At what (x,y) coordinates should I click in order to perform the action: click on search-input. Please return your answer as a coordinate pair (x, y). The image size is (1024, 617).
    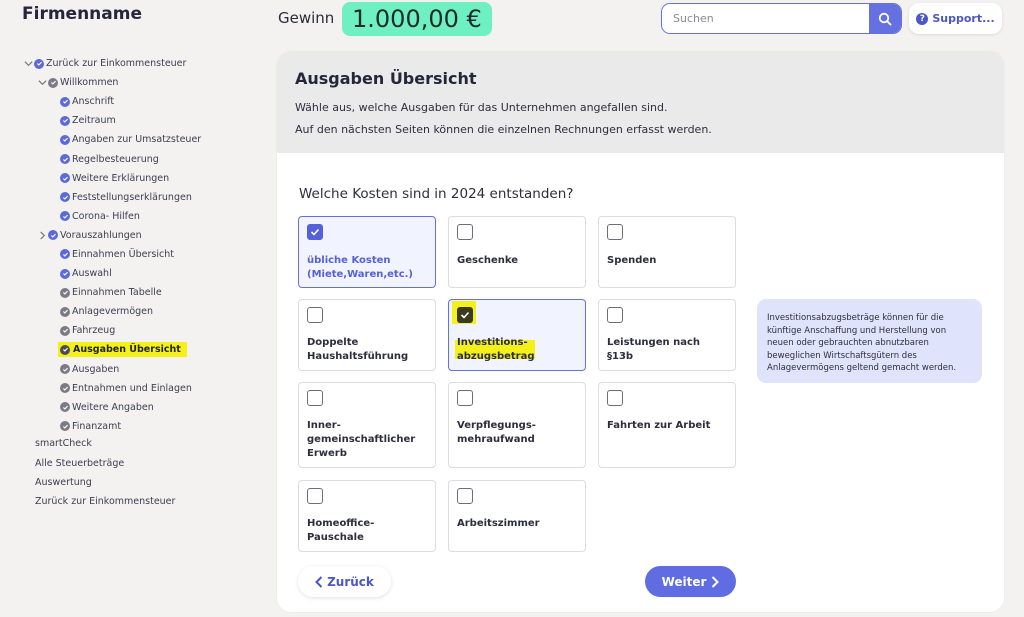
    Looking at the image, I should click on (765, 18).